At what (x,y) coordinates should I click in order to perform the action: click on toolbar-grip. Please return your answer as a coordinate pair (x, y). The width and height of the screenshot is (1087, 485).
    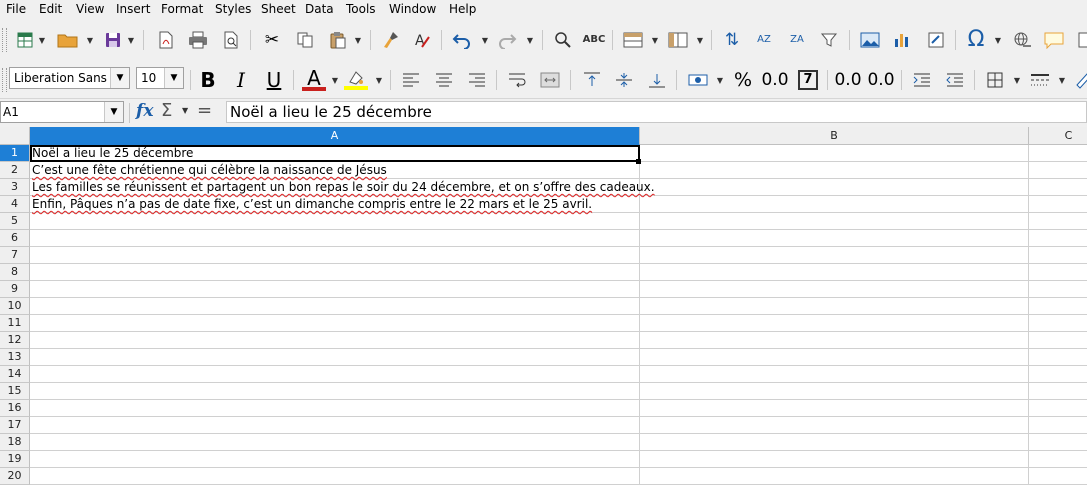
    Looking at the image, I should click on (4, 80).